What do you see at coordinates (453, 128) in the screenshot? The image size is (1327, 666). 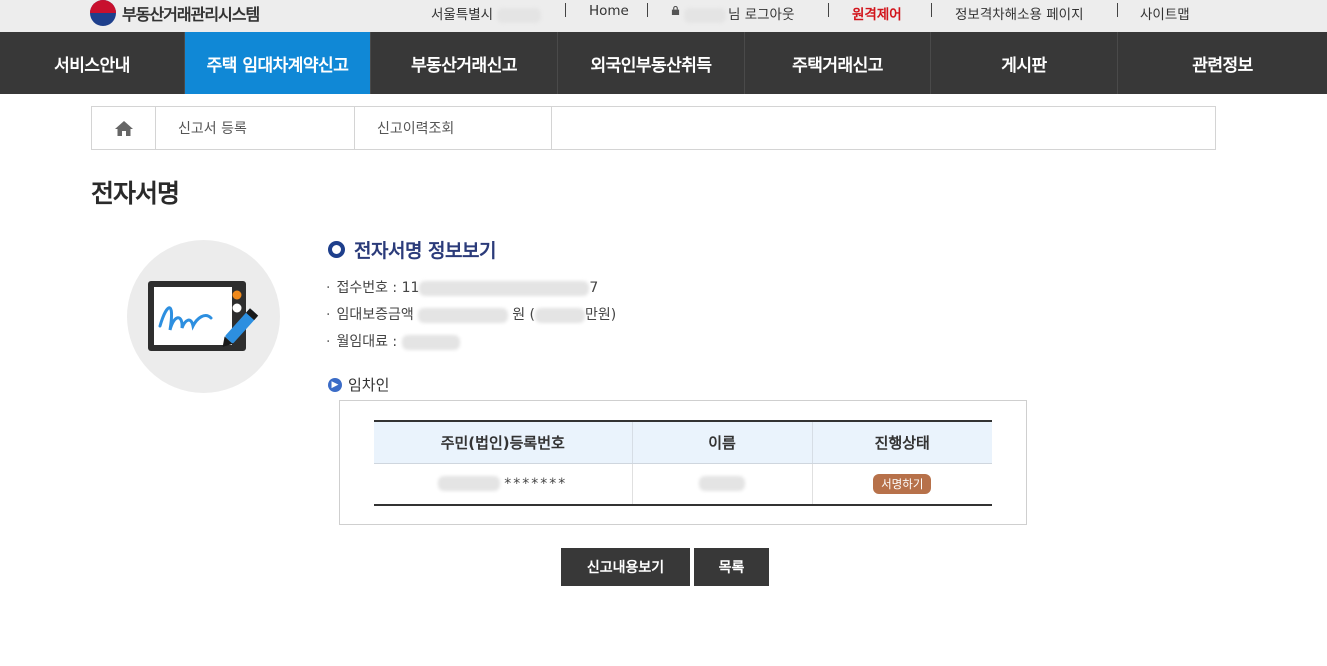 I see `subtab-report-history: 신고이력조회` at bounding box center [453, 128].